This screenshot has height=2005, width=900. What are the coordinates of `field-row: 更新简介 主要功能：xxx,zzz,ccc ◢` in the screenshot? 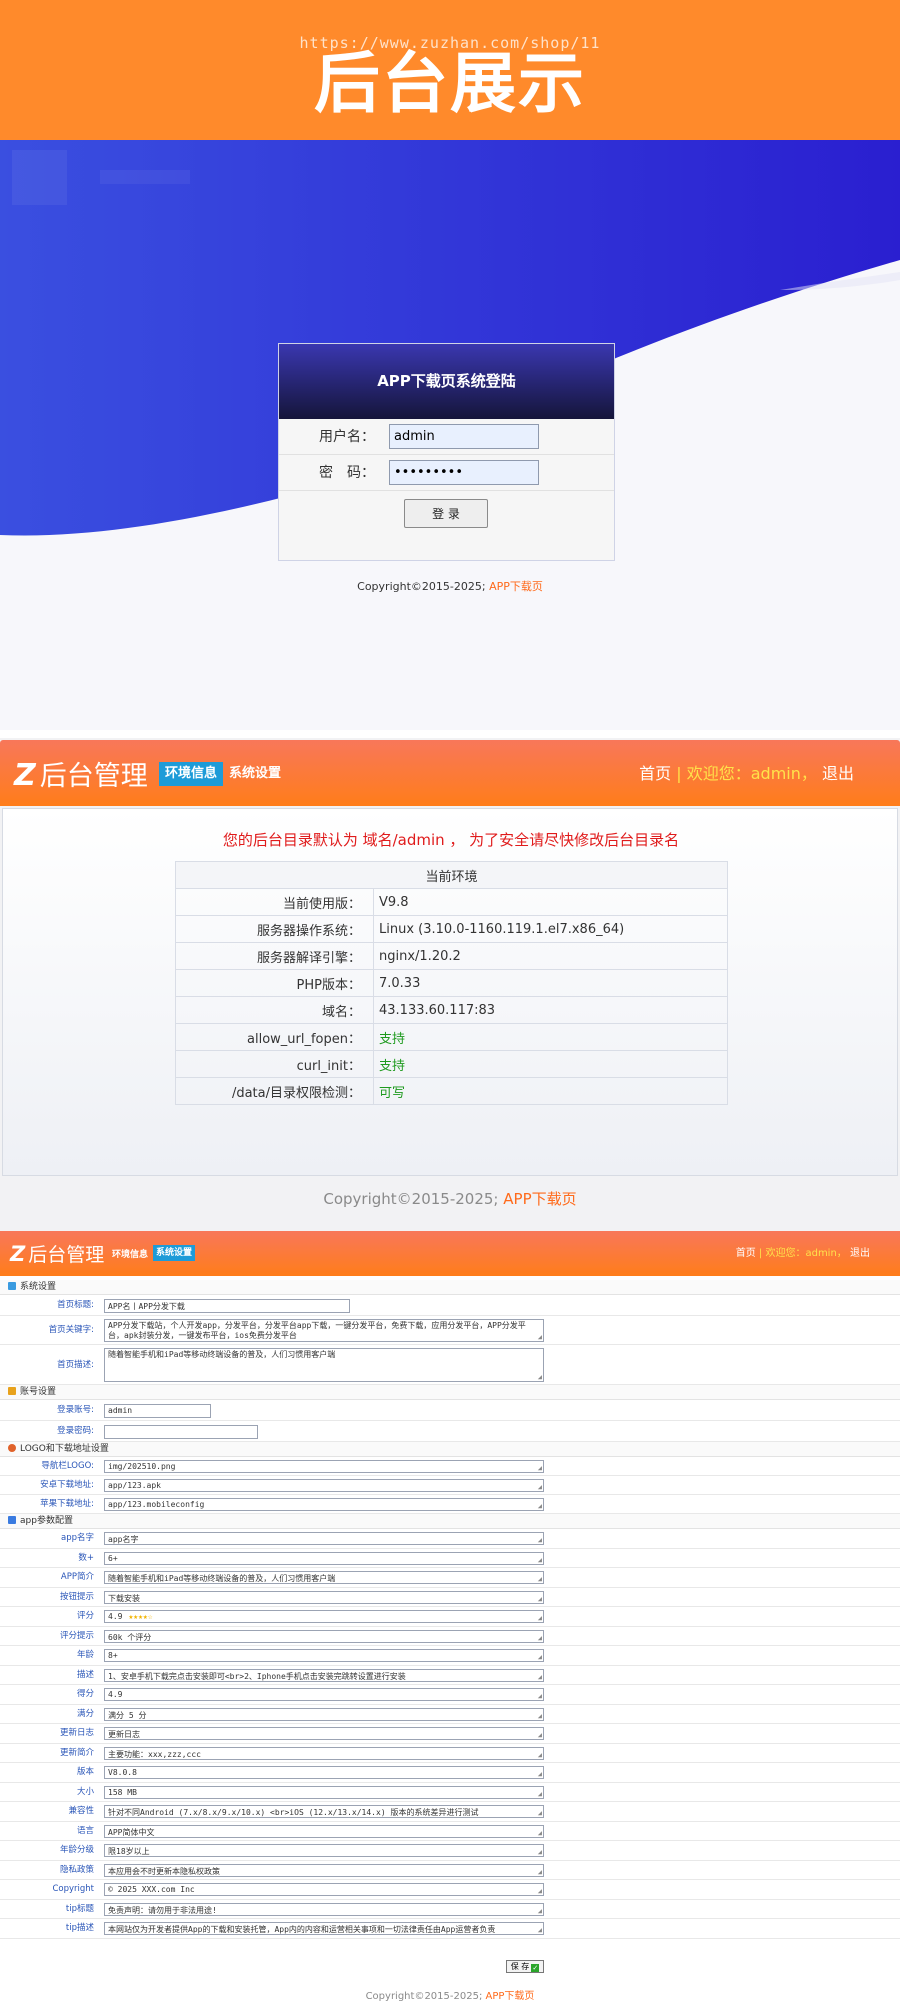 It's located at (450, 1753).